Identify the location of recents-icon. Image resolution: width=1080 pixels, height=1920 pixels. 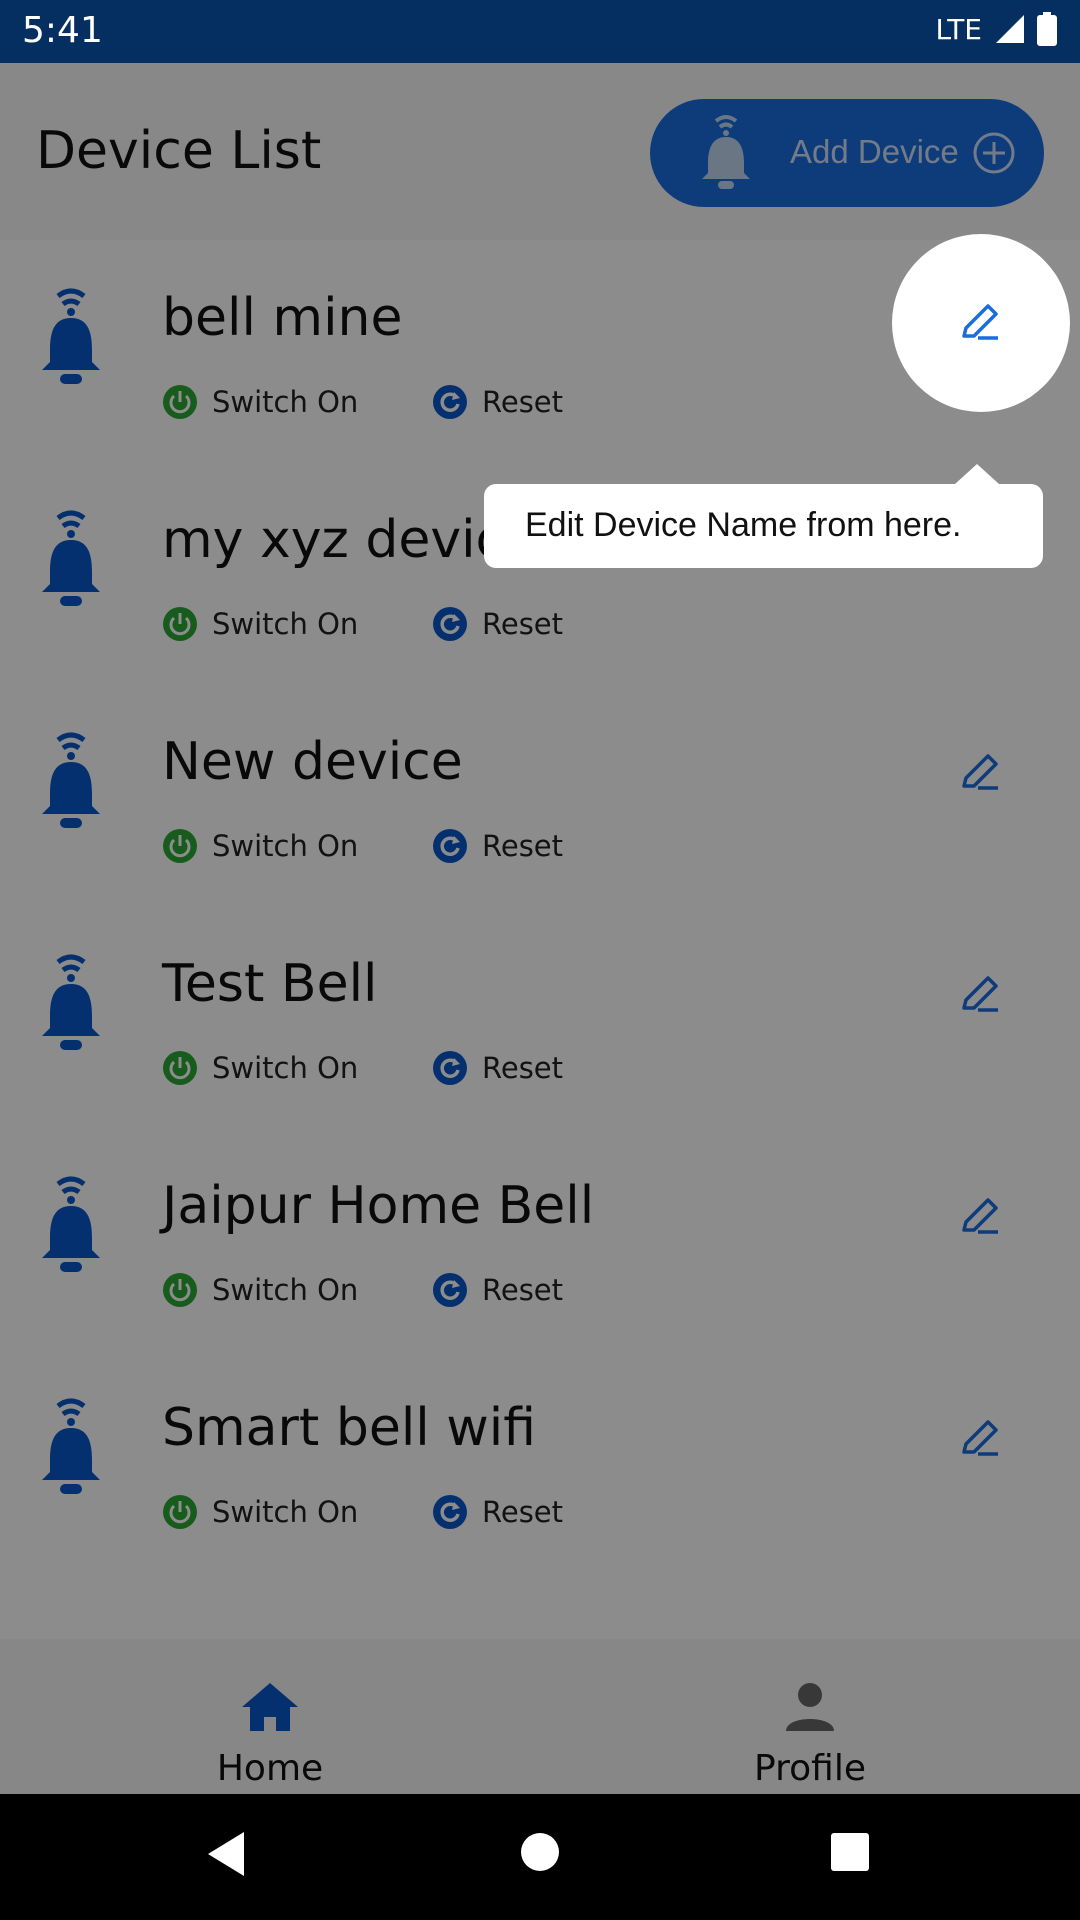
(850, 1852).